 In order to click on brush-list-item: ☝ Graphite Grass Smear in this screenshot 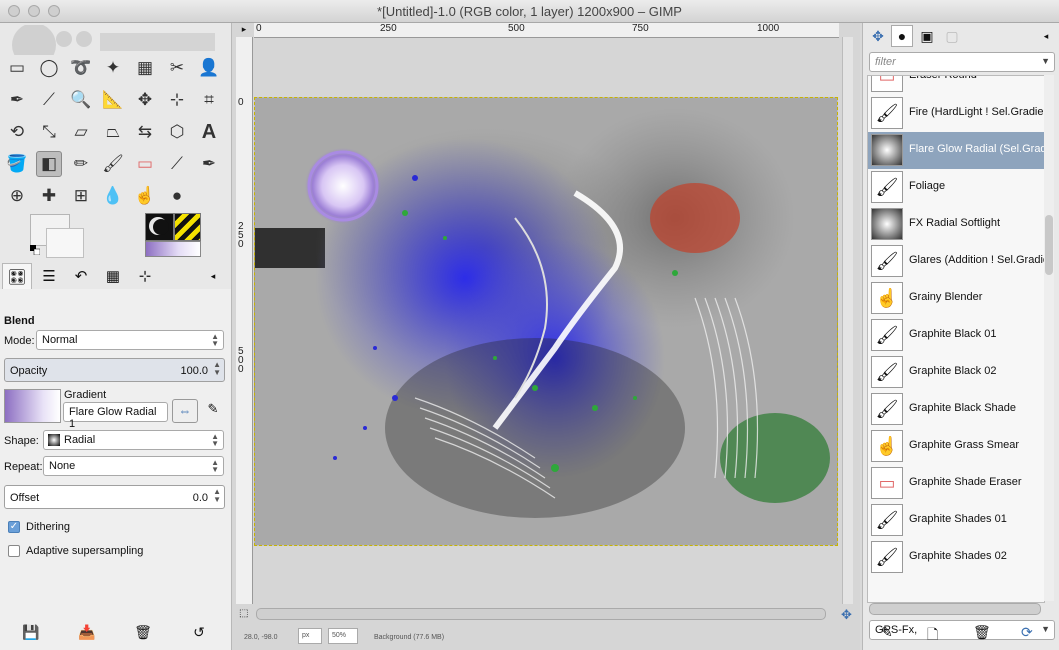, I will do `click(956, 446)`.